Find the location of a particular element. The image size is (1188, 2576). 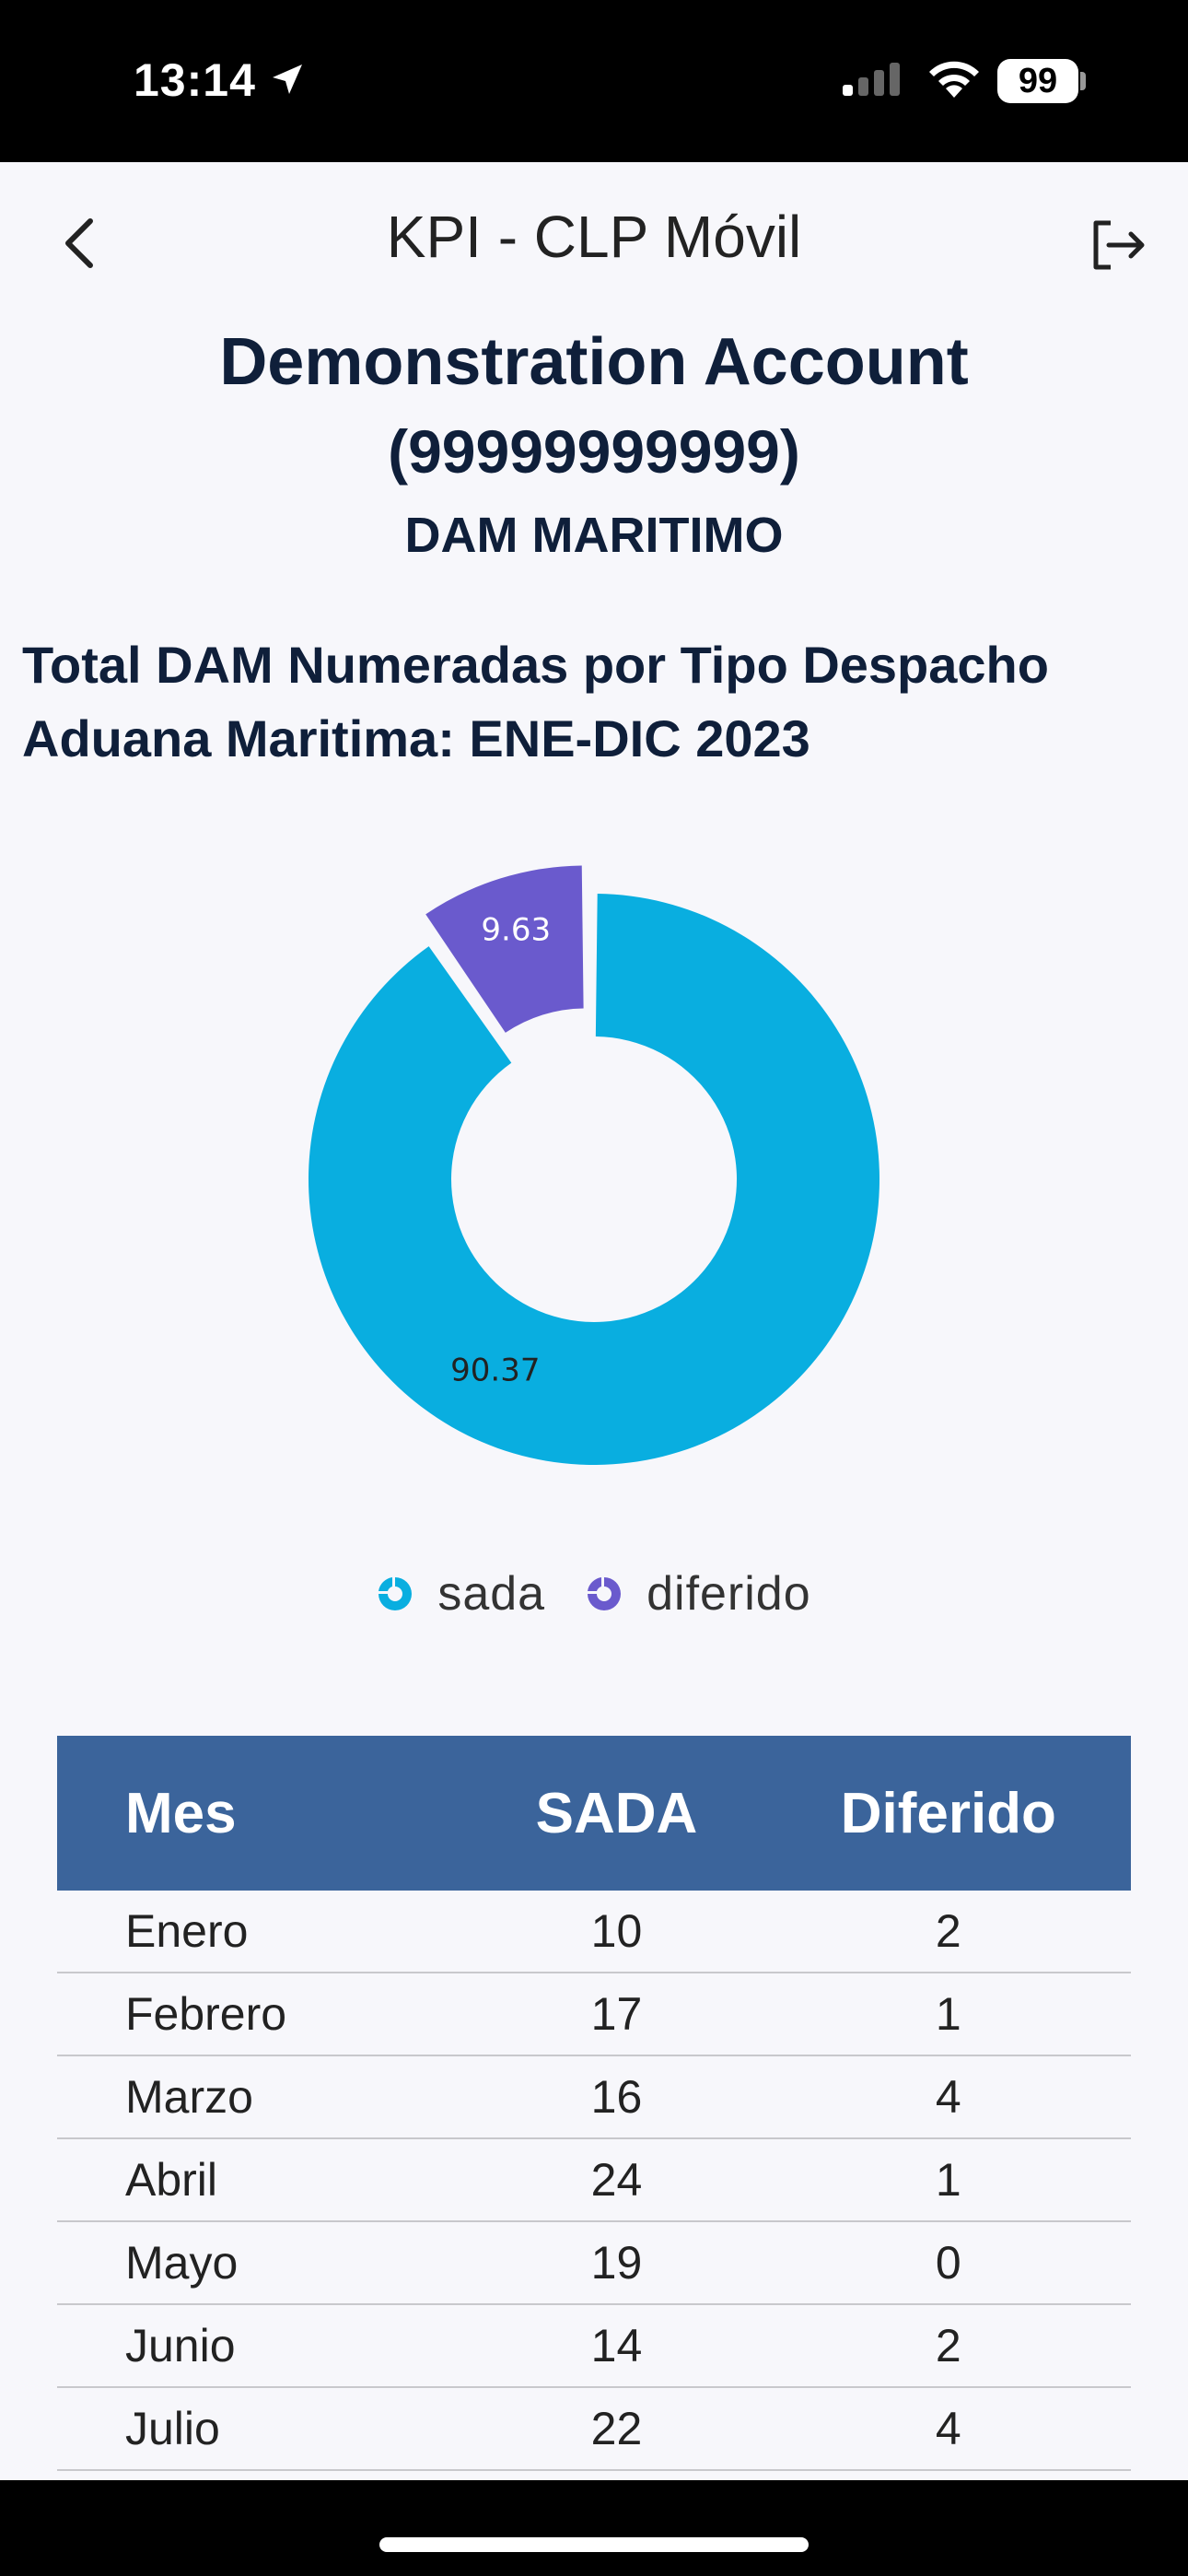

table-row: Mayo 19 0 is located at coordinates (594, 2263).